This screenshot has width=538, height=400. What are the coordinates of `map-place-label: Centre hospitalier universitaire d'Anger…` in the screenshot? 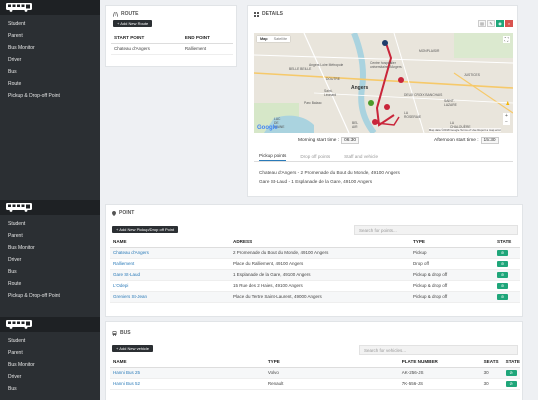 It's located at (386, 65).